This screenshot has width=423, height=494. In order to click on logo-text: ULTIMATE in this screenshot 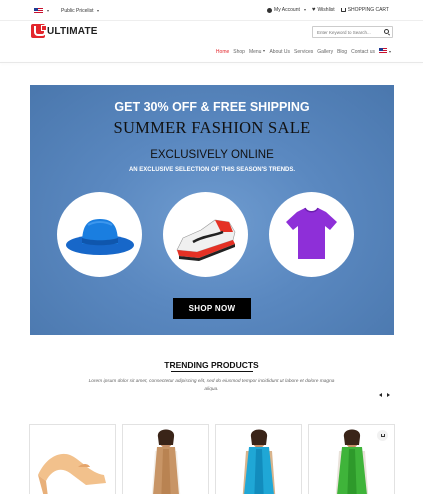, I will do `click(72, 31)`.